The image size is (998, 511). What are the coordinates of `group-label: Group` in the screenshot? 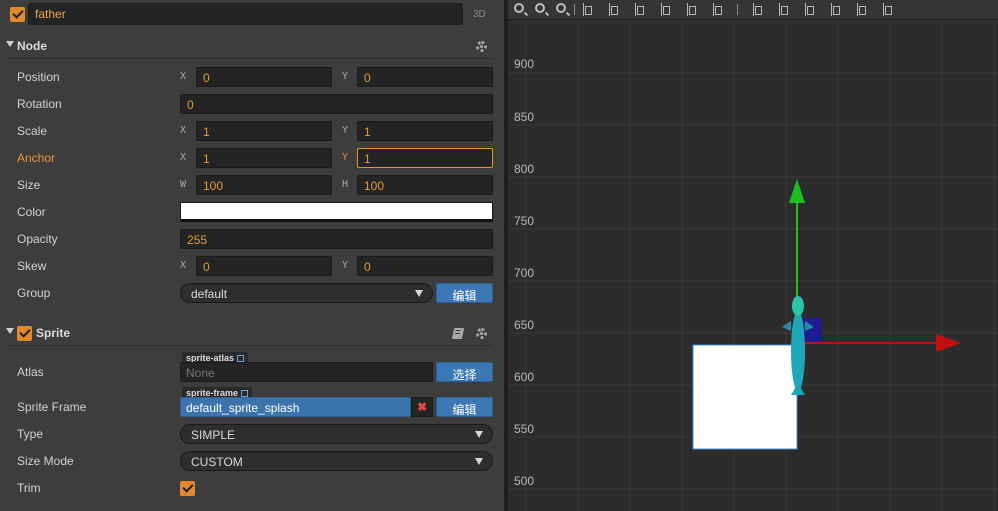 It's located at (34, 293).